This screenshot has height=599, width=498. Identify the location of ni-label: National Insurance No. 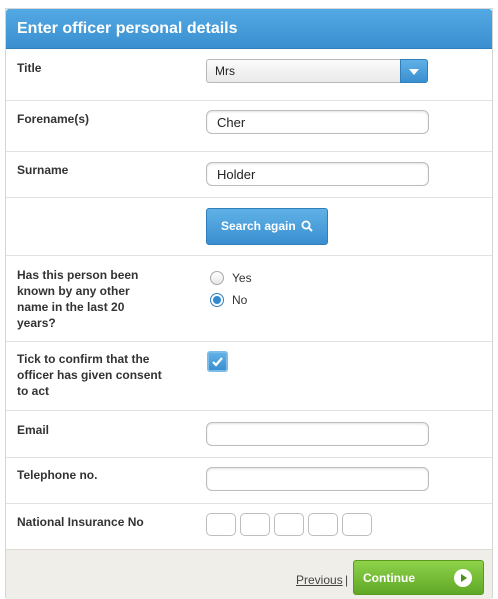
(80, 522).